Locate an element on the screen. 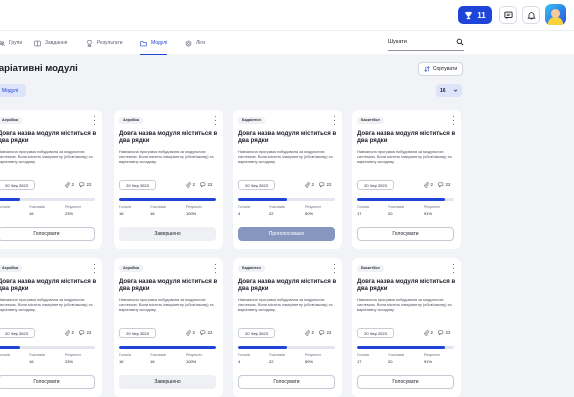  chat-icon is located at coordinates (508, 15).